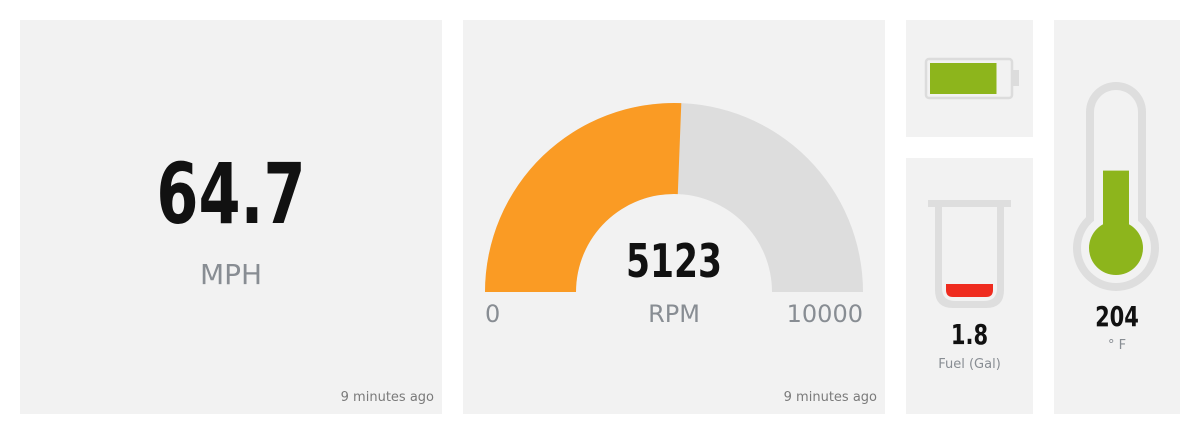 This screenshot has height=434, width=1200. I want to click on fuel-value: 1.8, so click(969, 334).